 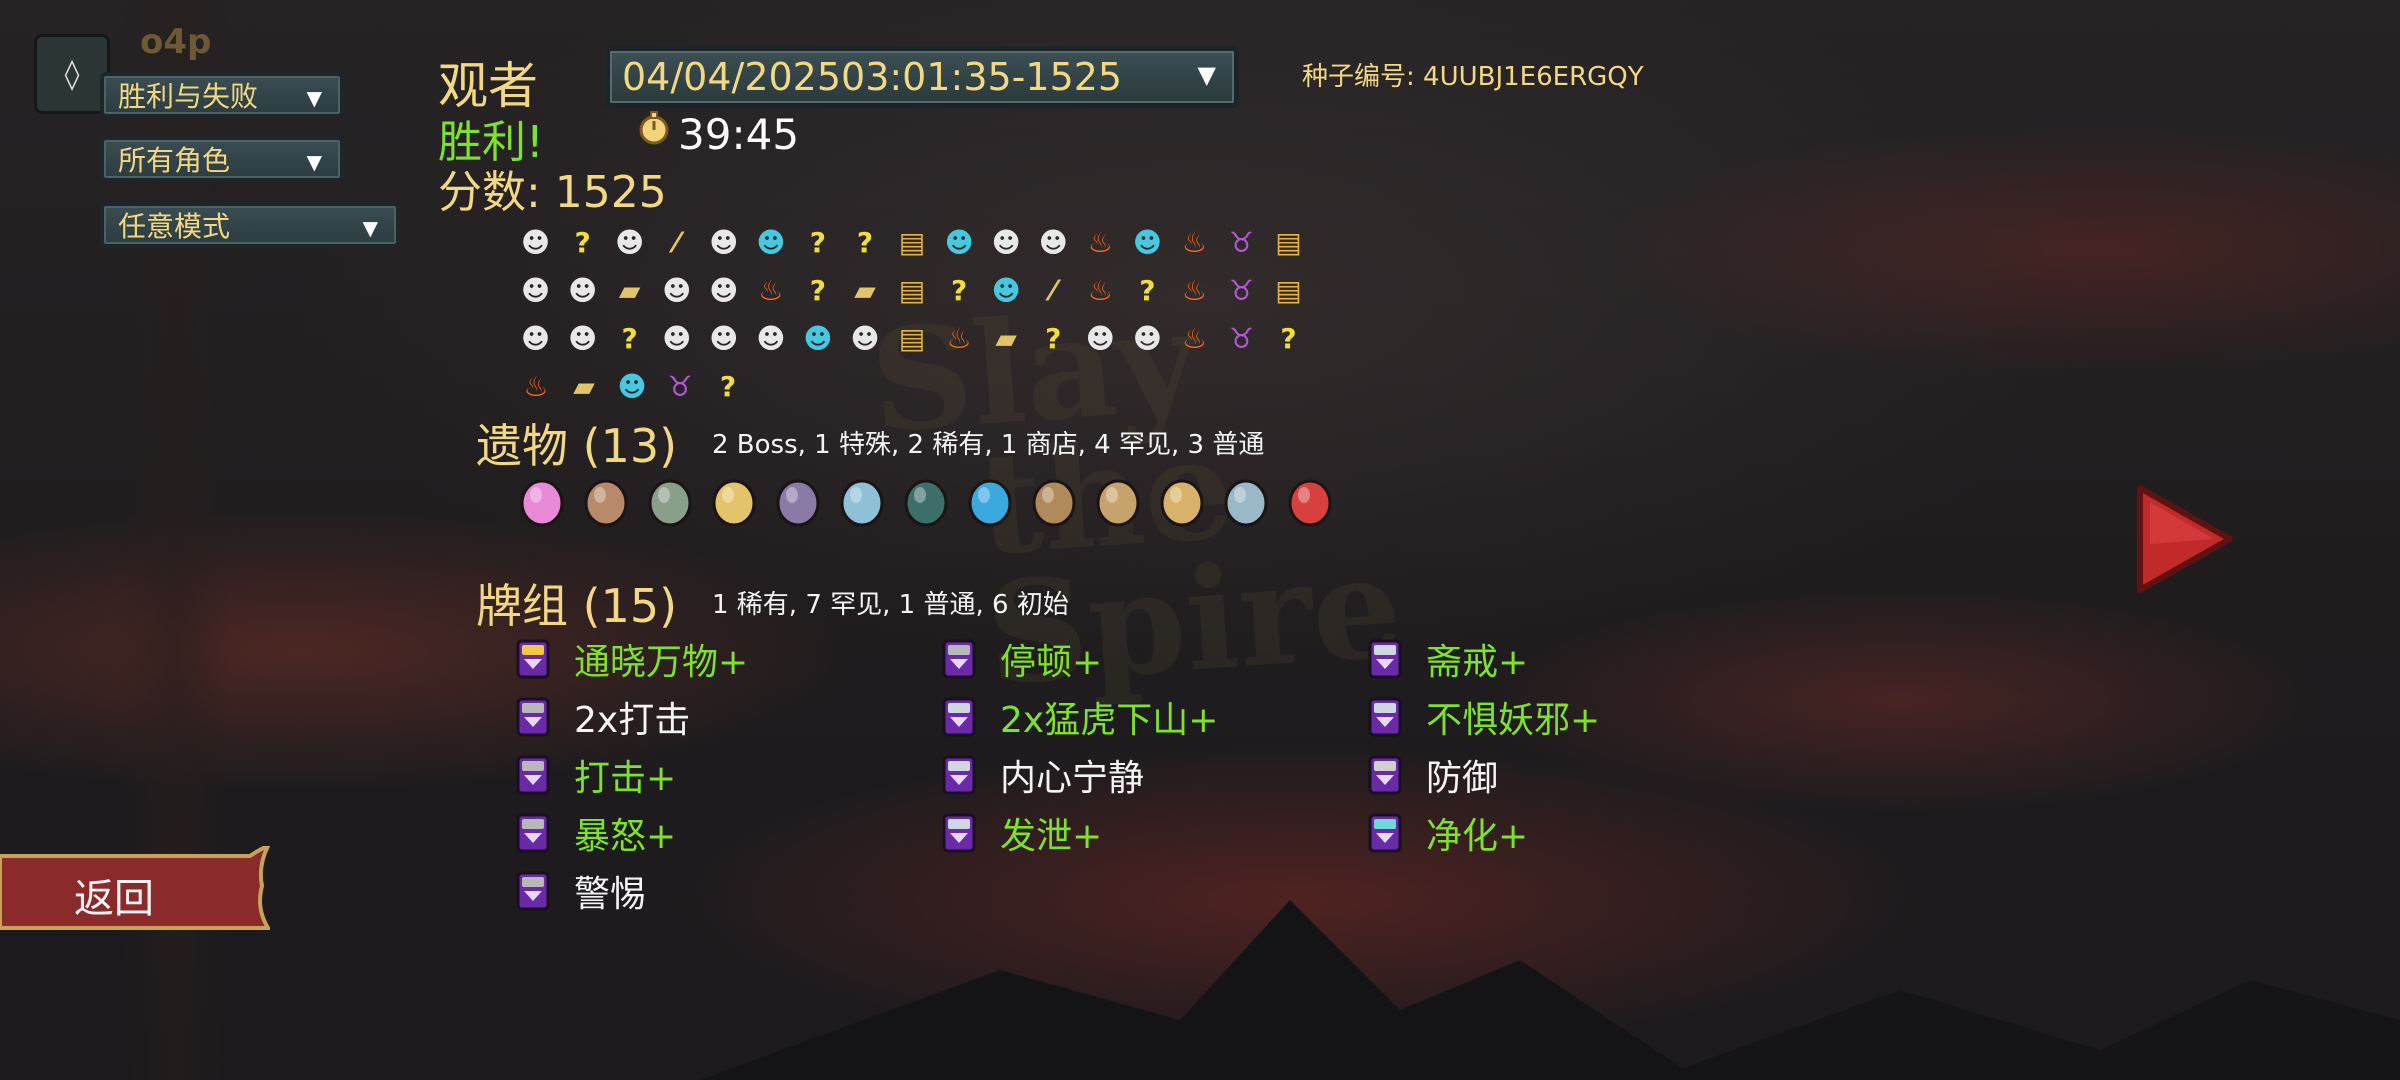 I want to click on deck-card: 防御, so click(x=1568, y=775).